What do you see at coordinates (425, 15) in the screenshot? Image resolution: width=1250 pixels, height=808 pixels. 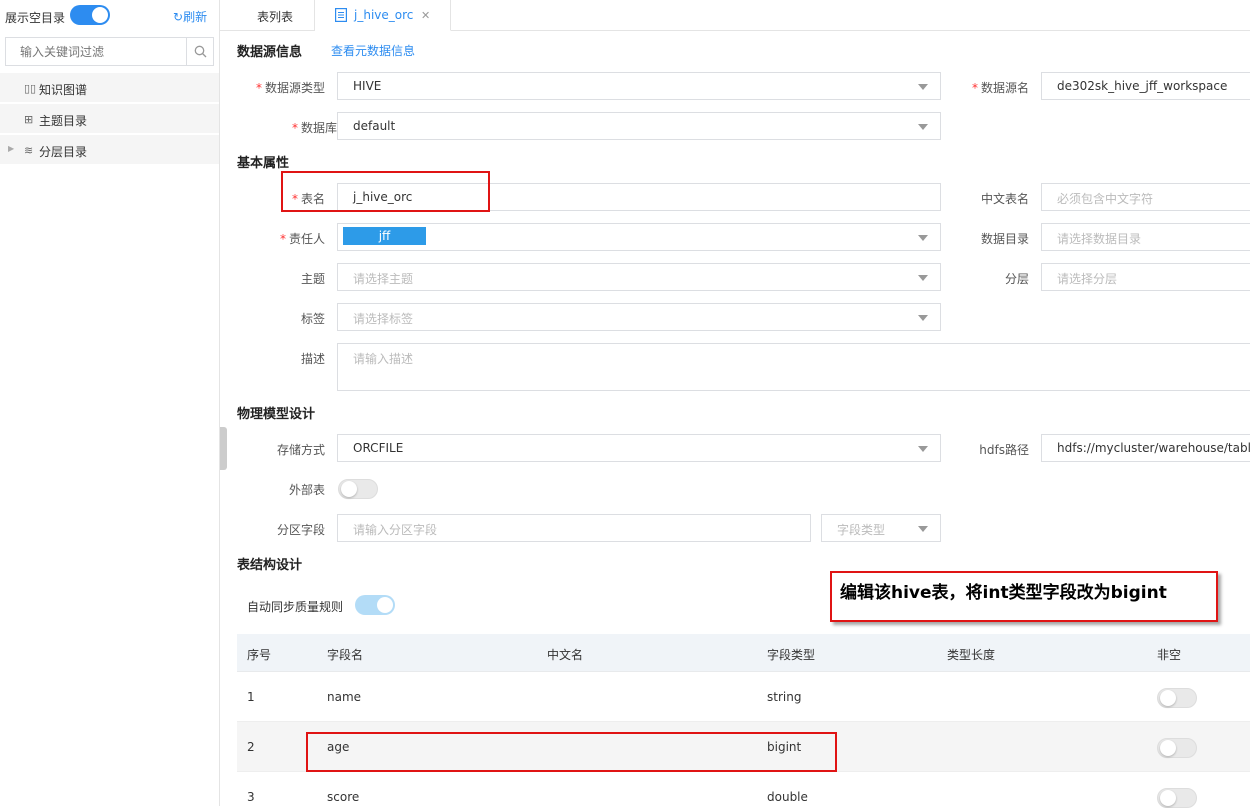 I see `close-icon: ✕` at bounding box center [425, 15].